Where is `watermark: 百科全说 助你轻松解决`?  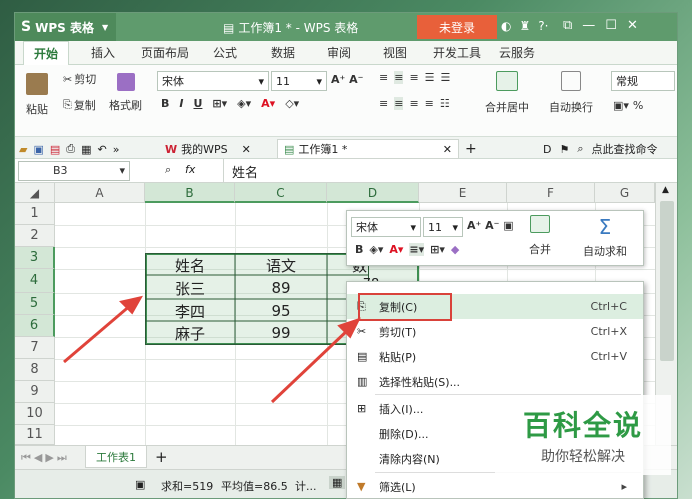
watermark: 百科全说 助你轻松解决 is located at coordinates (583, 435).